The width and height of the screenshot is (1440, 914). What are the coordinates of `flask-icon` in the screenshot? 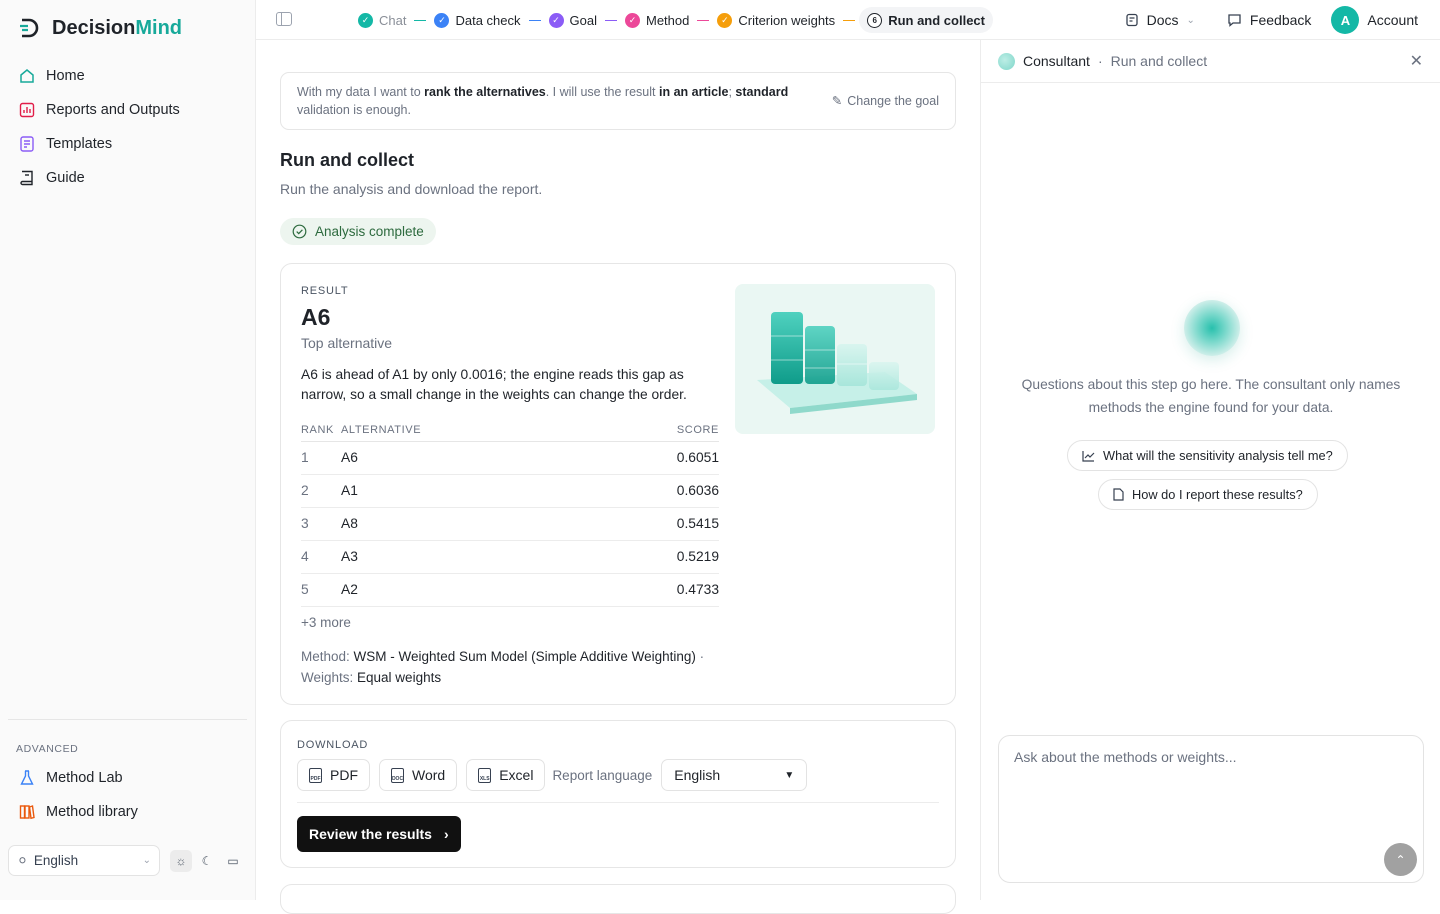 It's located at (27, 777).